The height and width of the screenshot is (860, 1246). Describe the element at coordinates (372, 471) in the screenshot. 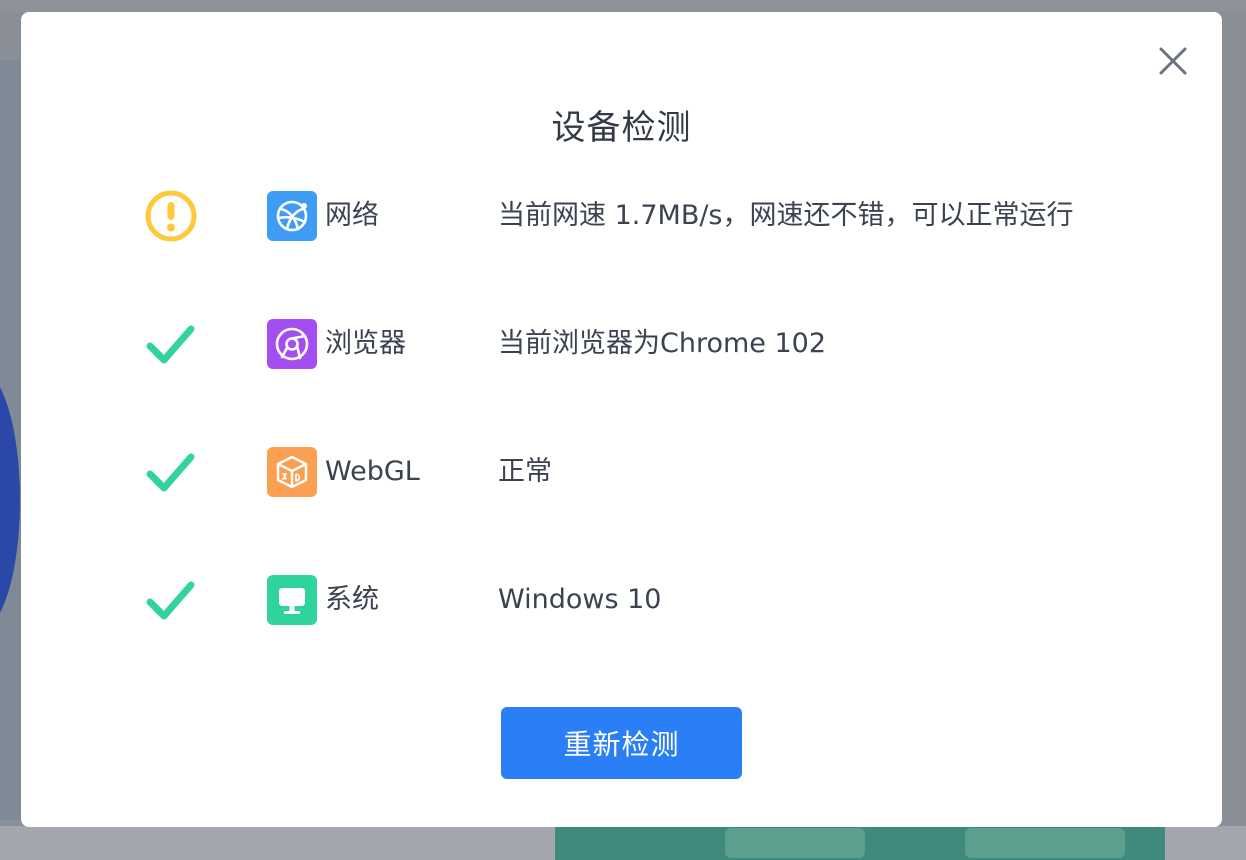

I see `check-label: WebGL` at that location.